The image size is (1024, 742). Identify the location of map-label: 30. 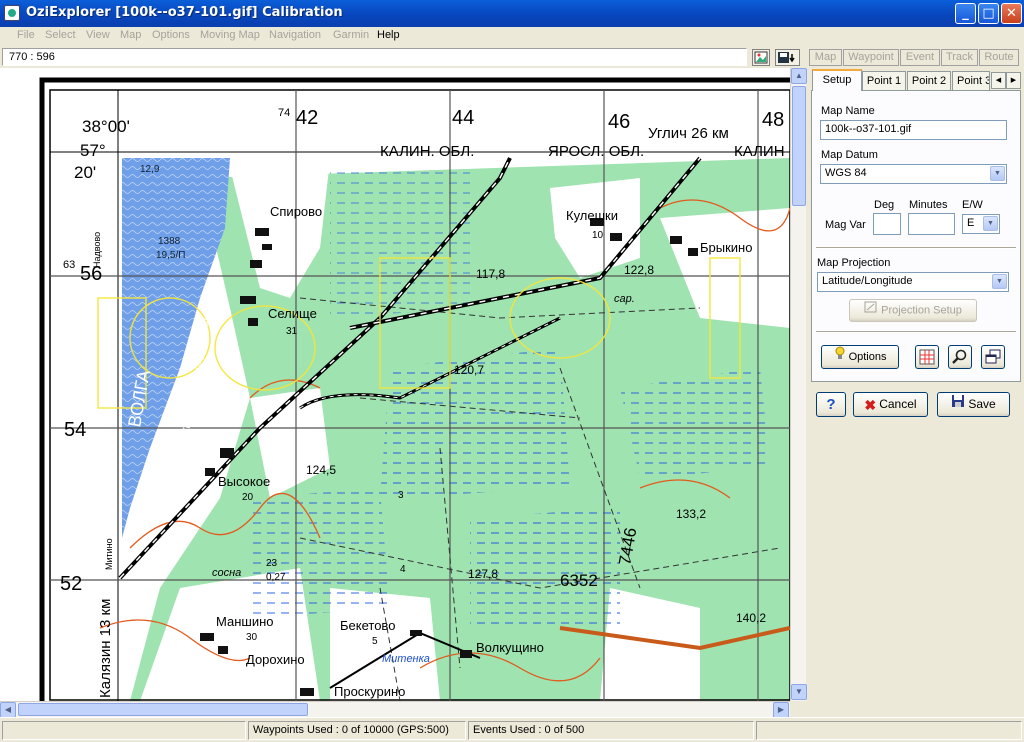
(252, 637).